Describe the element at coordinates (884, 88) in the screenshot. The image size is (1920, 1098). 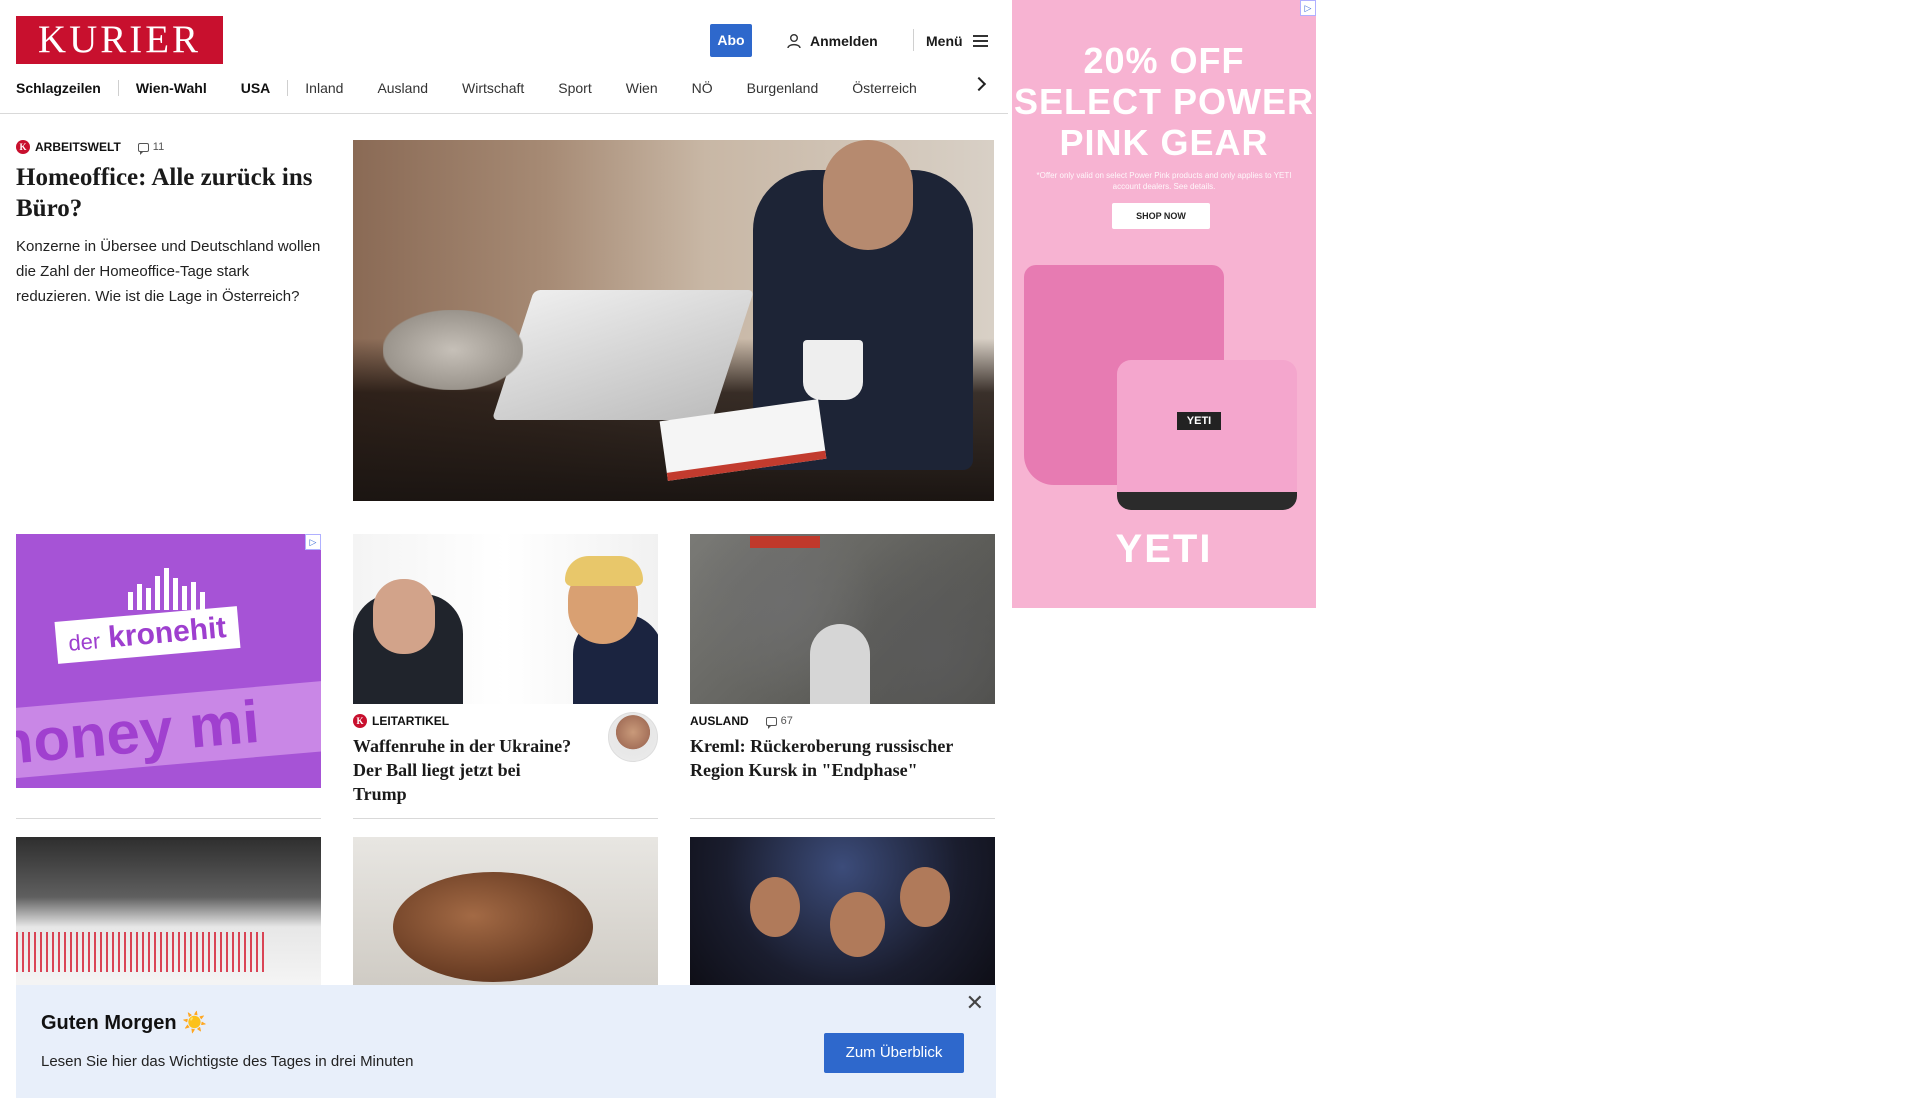
I see `nav-item-oesterreich: Österreich` at that location.